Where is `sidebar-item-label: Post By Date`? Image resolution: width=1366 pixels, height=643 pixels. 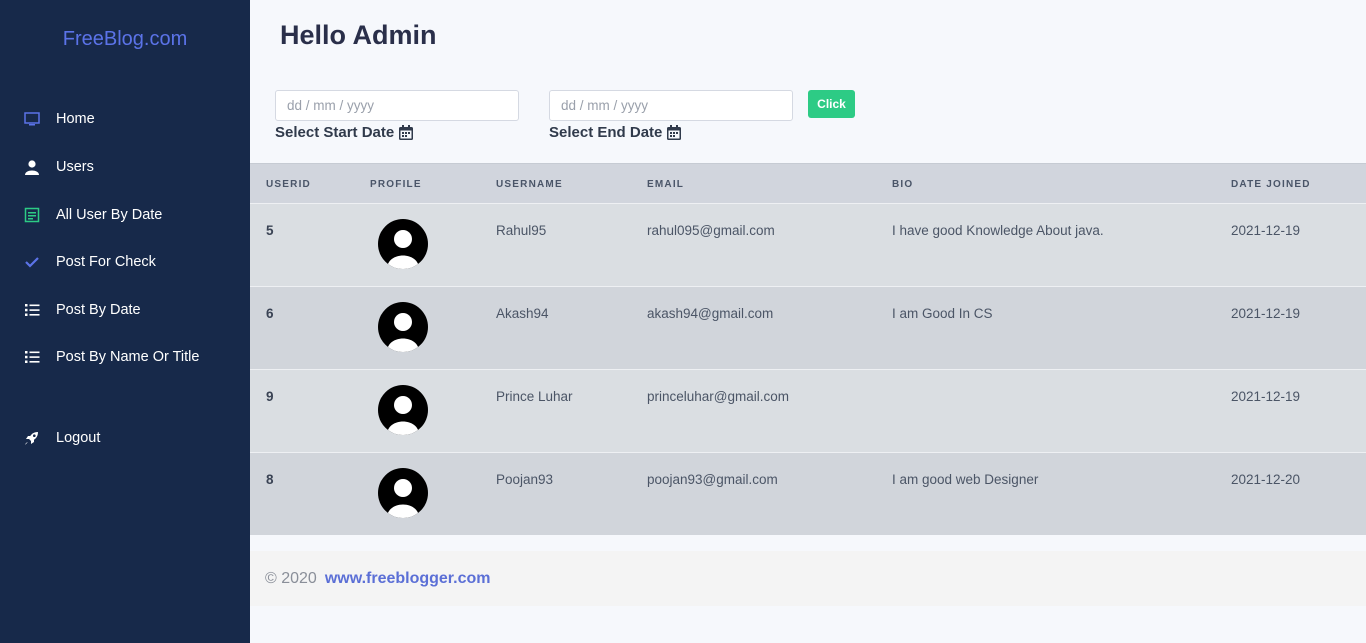
sidebar-item-label: Post By Date is located at coordinates (98, 310).